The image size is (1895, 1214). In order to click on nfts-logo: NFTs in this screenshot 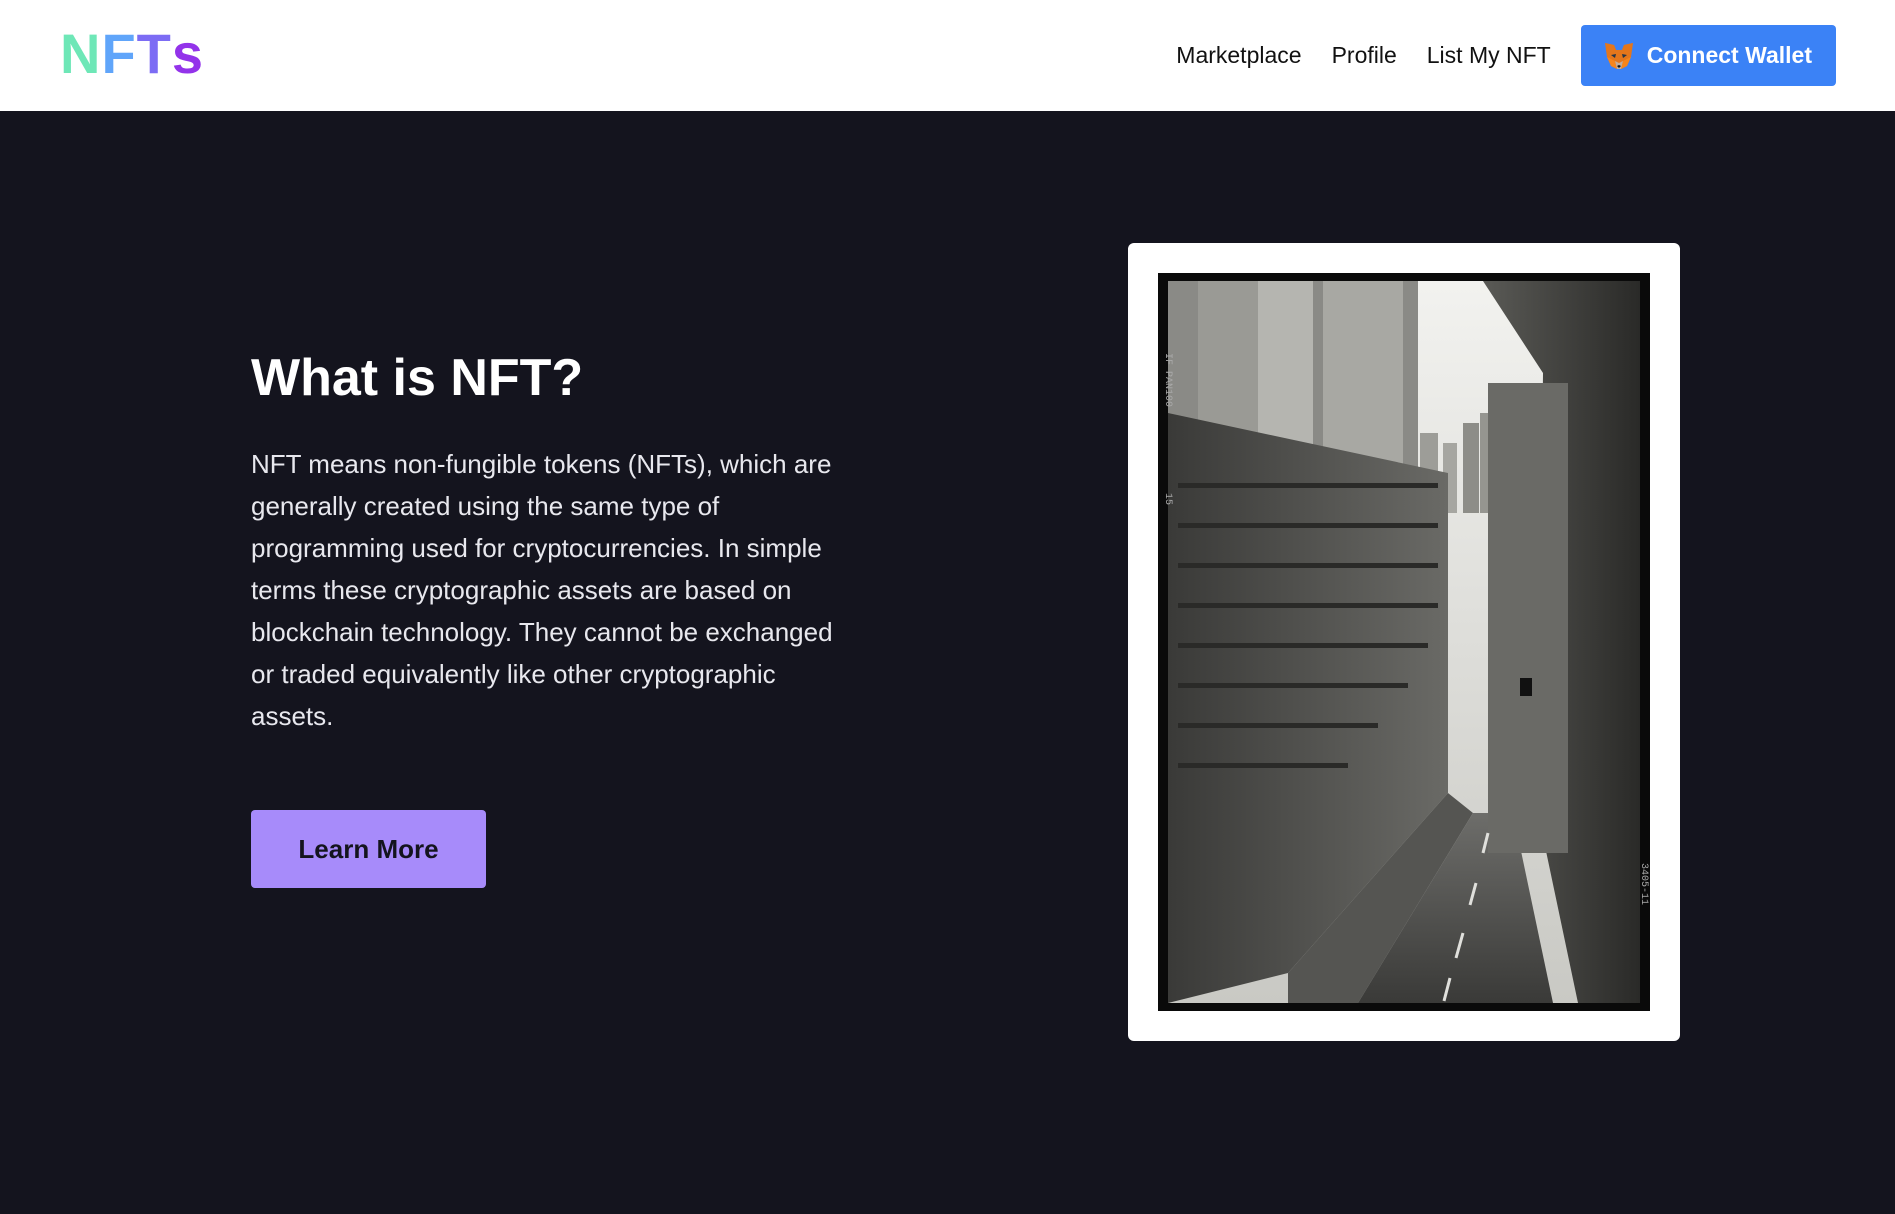, I will do `click(132, 54)`.